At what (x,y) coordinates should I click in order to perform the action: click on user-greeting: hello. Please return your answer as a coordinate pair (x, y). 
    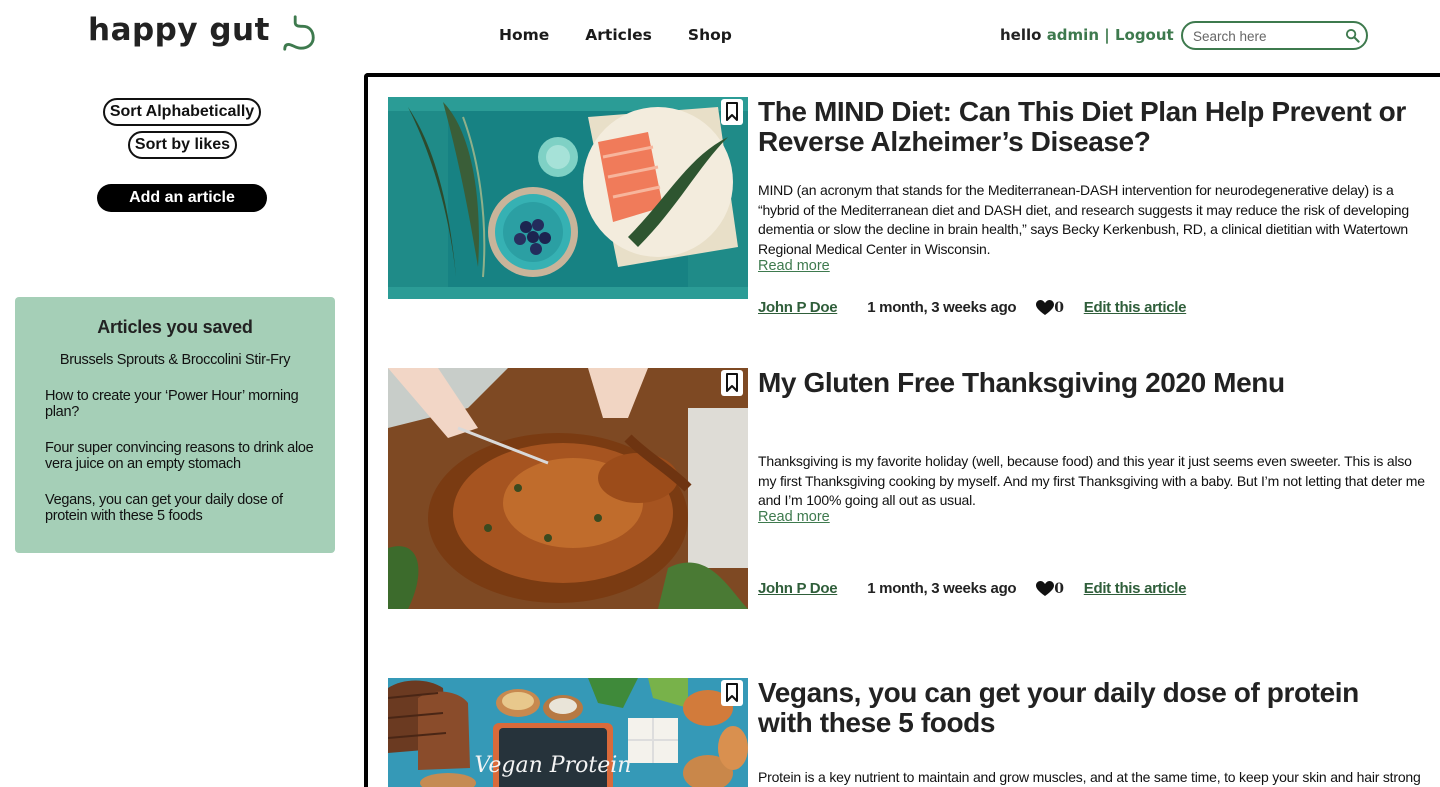
    Looking at the image, I should click on (1021, 35).